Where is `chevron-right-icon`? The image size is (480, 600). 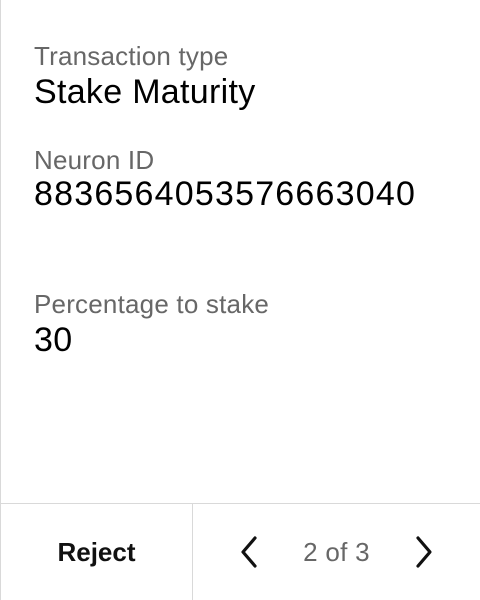
chevron-right-icon is located at coordinates (424, 552).